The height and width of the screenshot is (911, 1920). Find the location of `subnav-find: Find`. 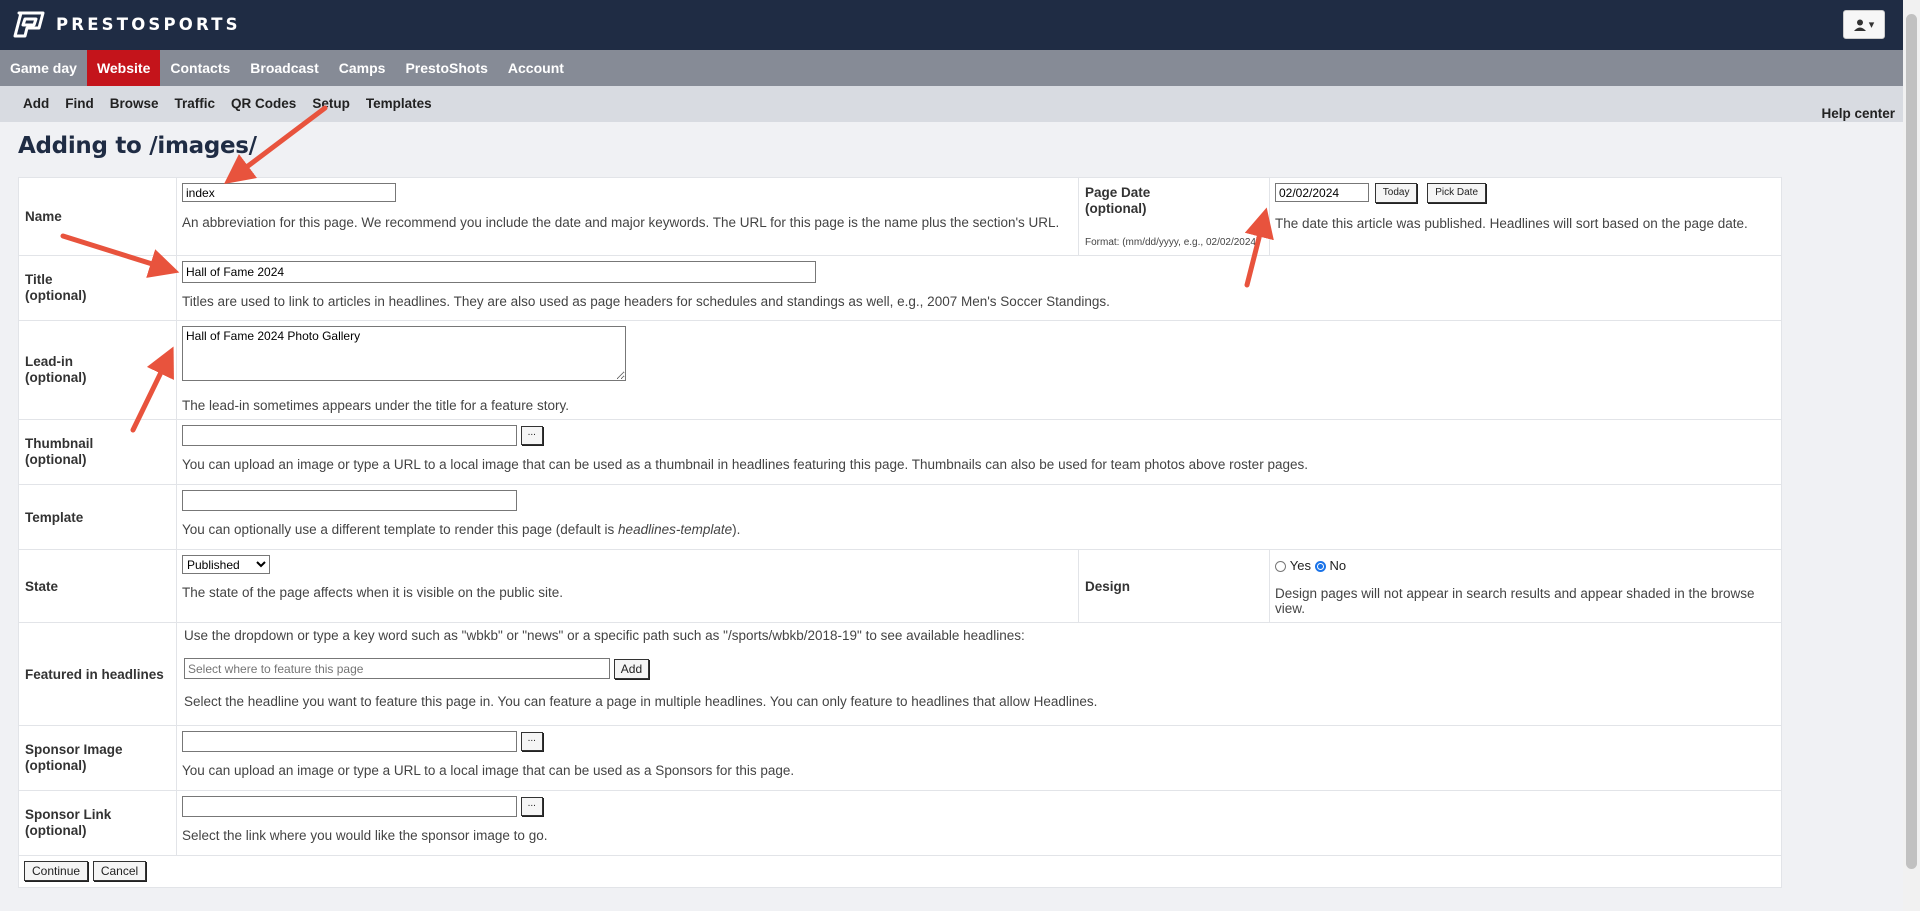

subnav-find: Find is located at coordinates (79, 104).